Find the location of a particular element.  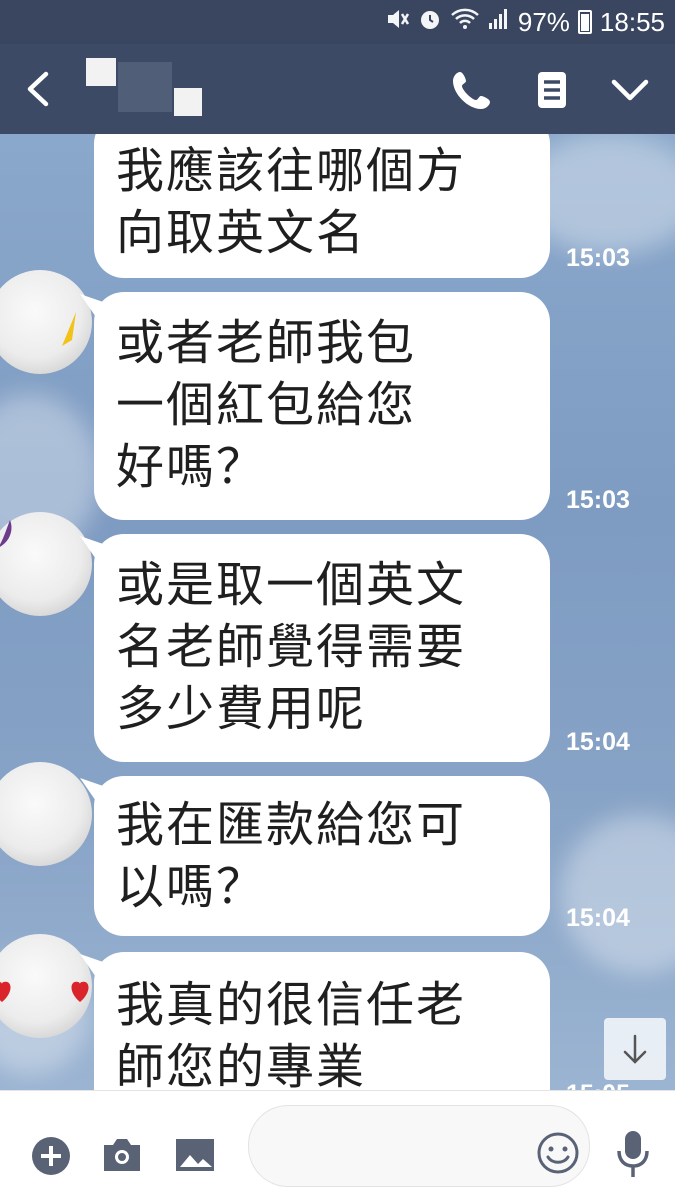

voice-button is located at coordinates (633, 1155).